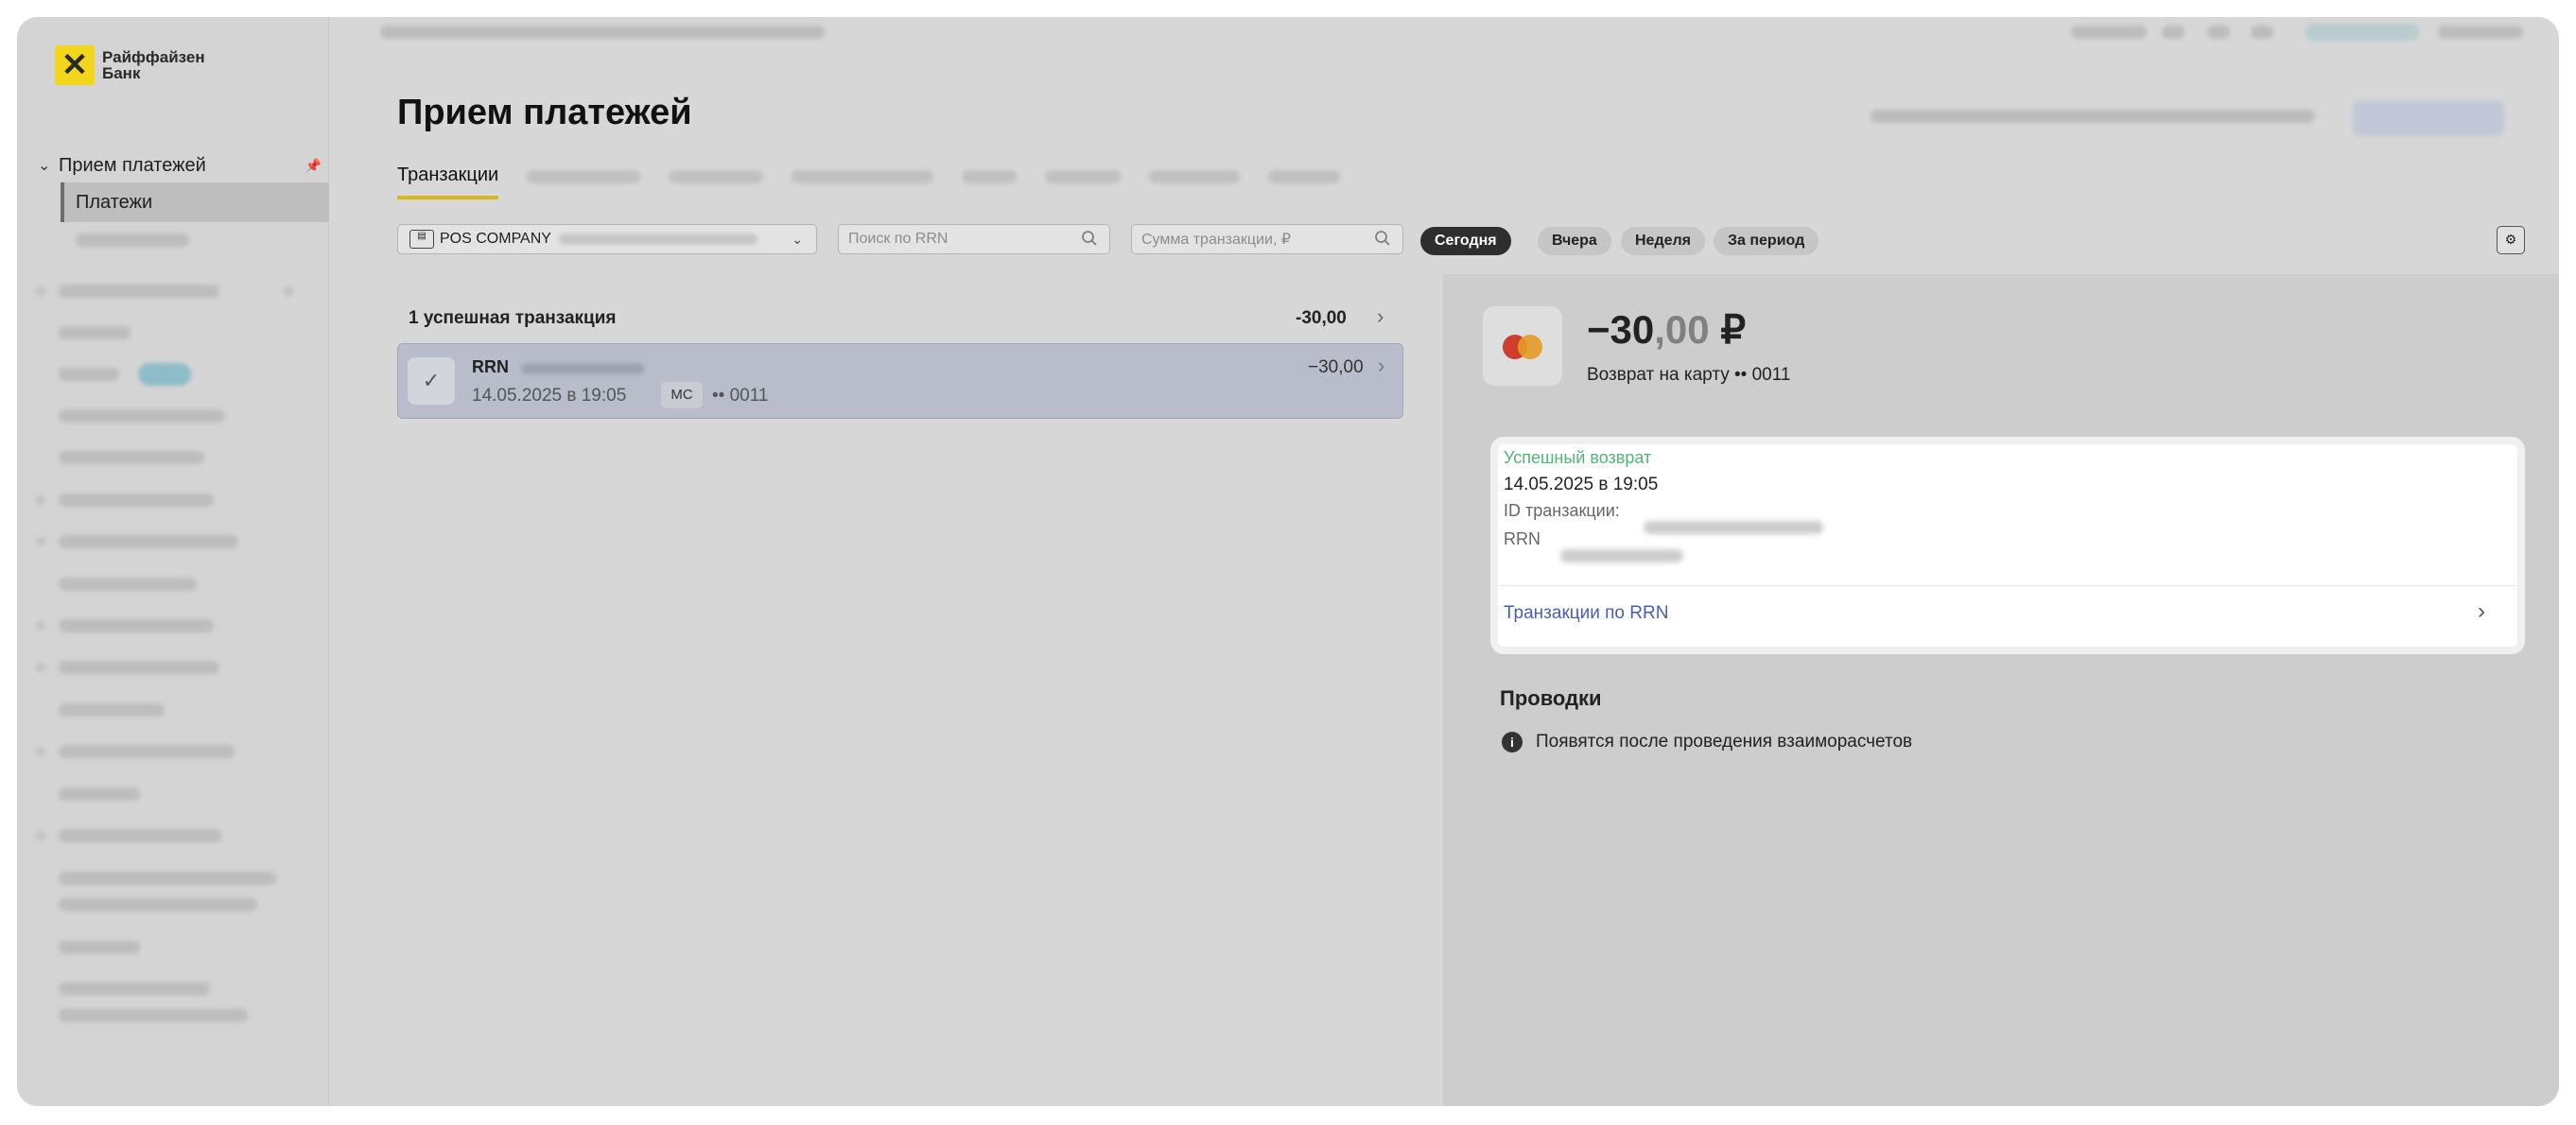 This screenshot has width=2576, height=1125. What do you see at coordinates (1581, 484) in the screenshot?
I see `details-datetime: 14.05.2025 в 19:05` at bounding box center [1581, 484].